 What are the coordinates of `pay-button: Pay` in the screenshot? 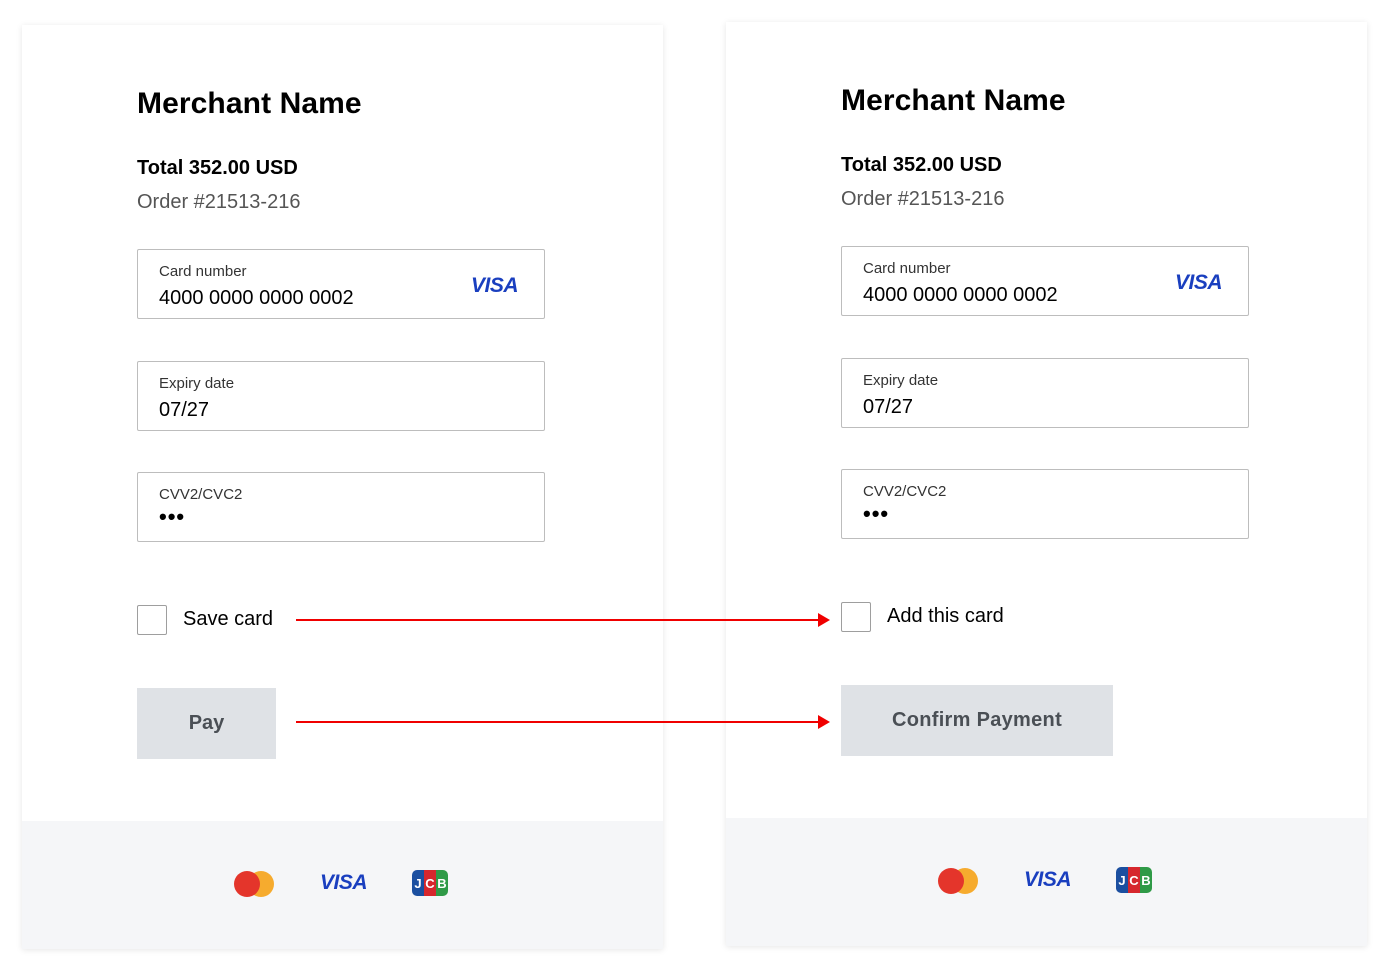 It's located at (206, 723).